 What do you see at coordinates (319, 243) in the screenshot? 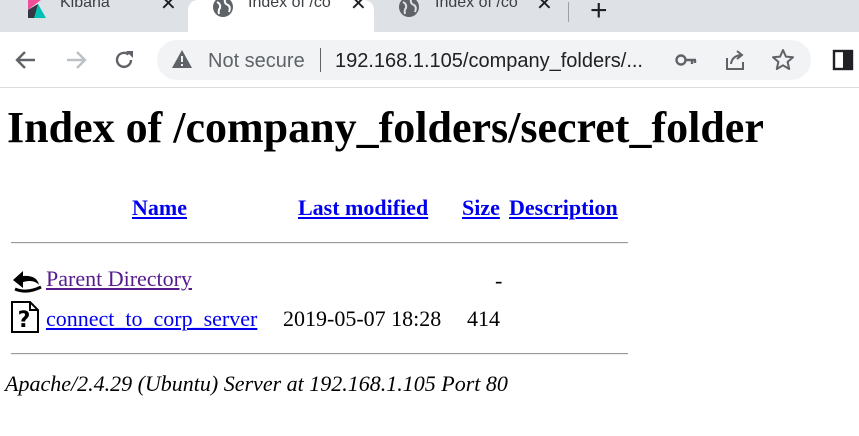
I see `header-divider` at bounding box center [319, 243].